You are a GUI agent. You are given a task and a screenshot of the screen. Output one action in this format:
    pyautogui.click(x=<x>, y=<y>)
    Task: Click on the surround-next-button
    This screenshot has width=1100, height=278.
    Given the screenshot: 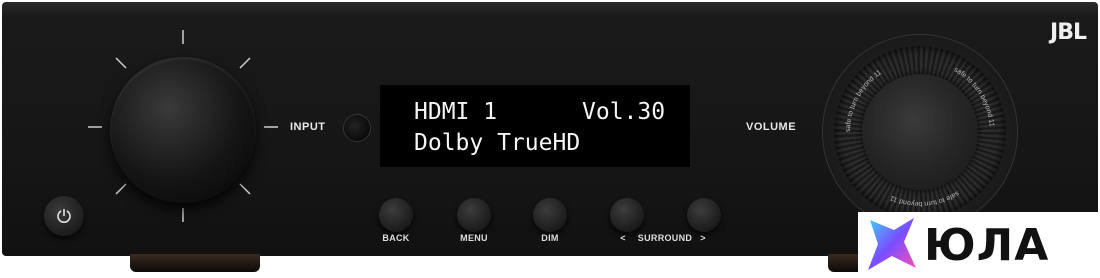 What is the action you would take?
    pyautogui.click(x=704, y=215)
    